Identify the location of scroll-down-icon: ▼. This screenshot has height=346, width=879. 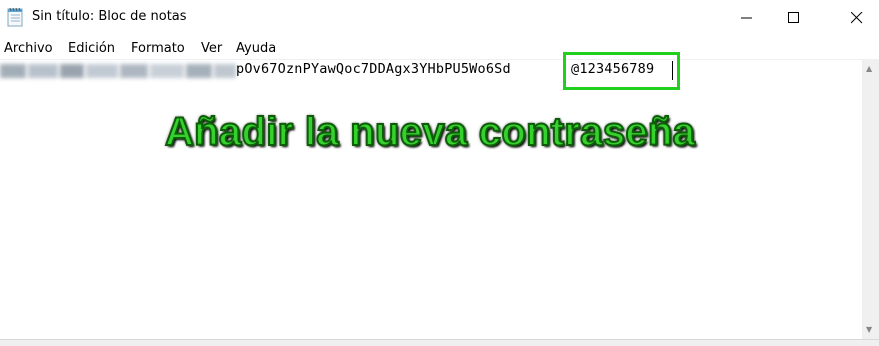
(869, 329).